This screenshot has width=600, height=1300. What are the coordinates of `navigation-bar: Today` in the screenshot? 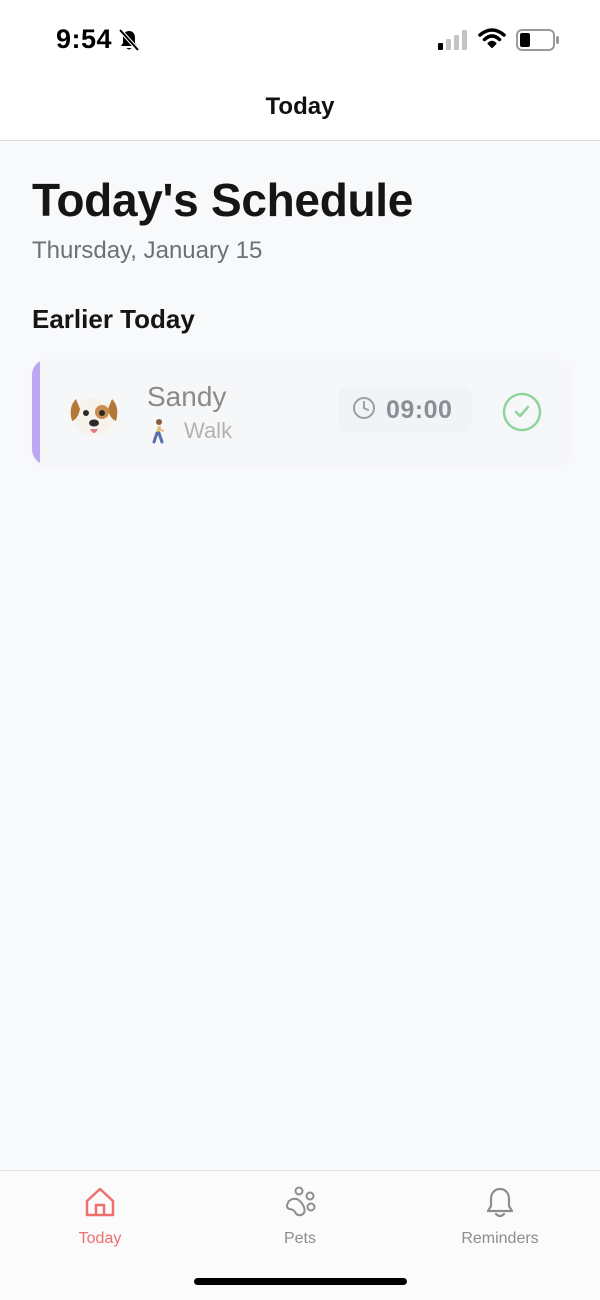 It's located at (300, 110).